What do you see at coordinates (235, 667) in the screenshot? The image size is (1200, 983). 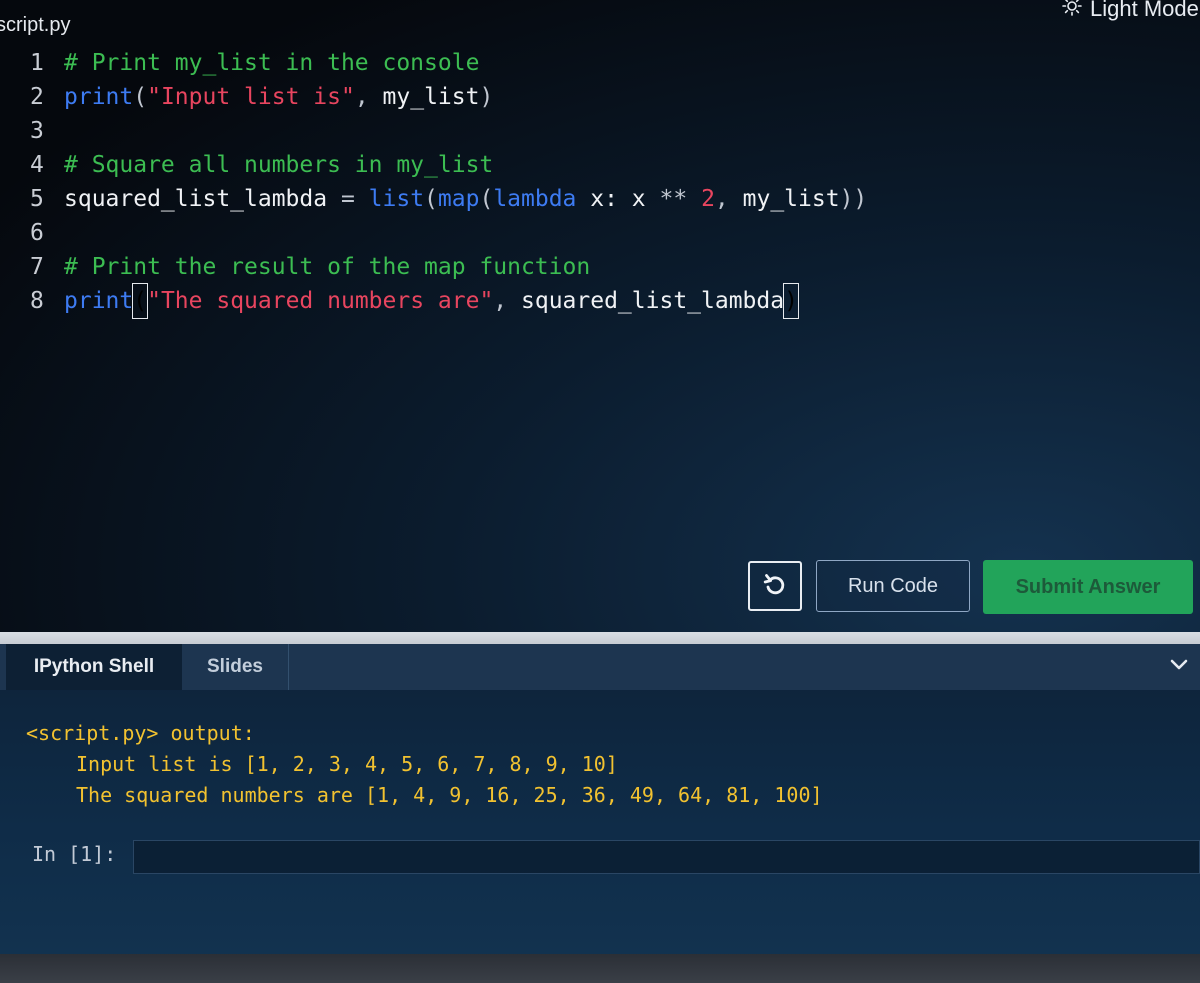 I see `tab-slides: Slides` at bounding box center [235, 667].